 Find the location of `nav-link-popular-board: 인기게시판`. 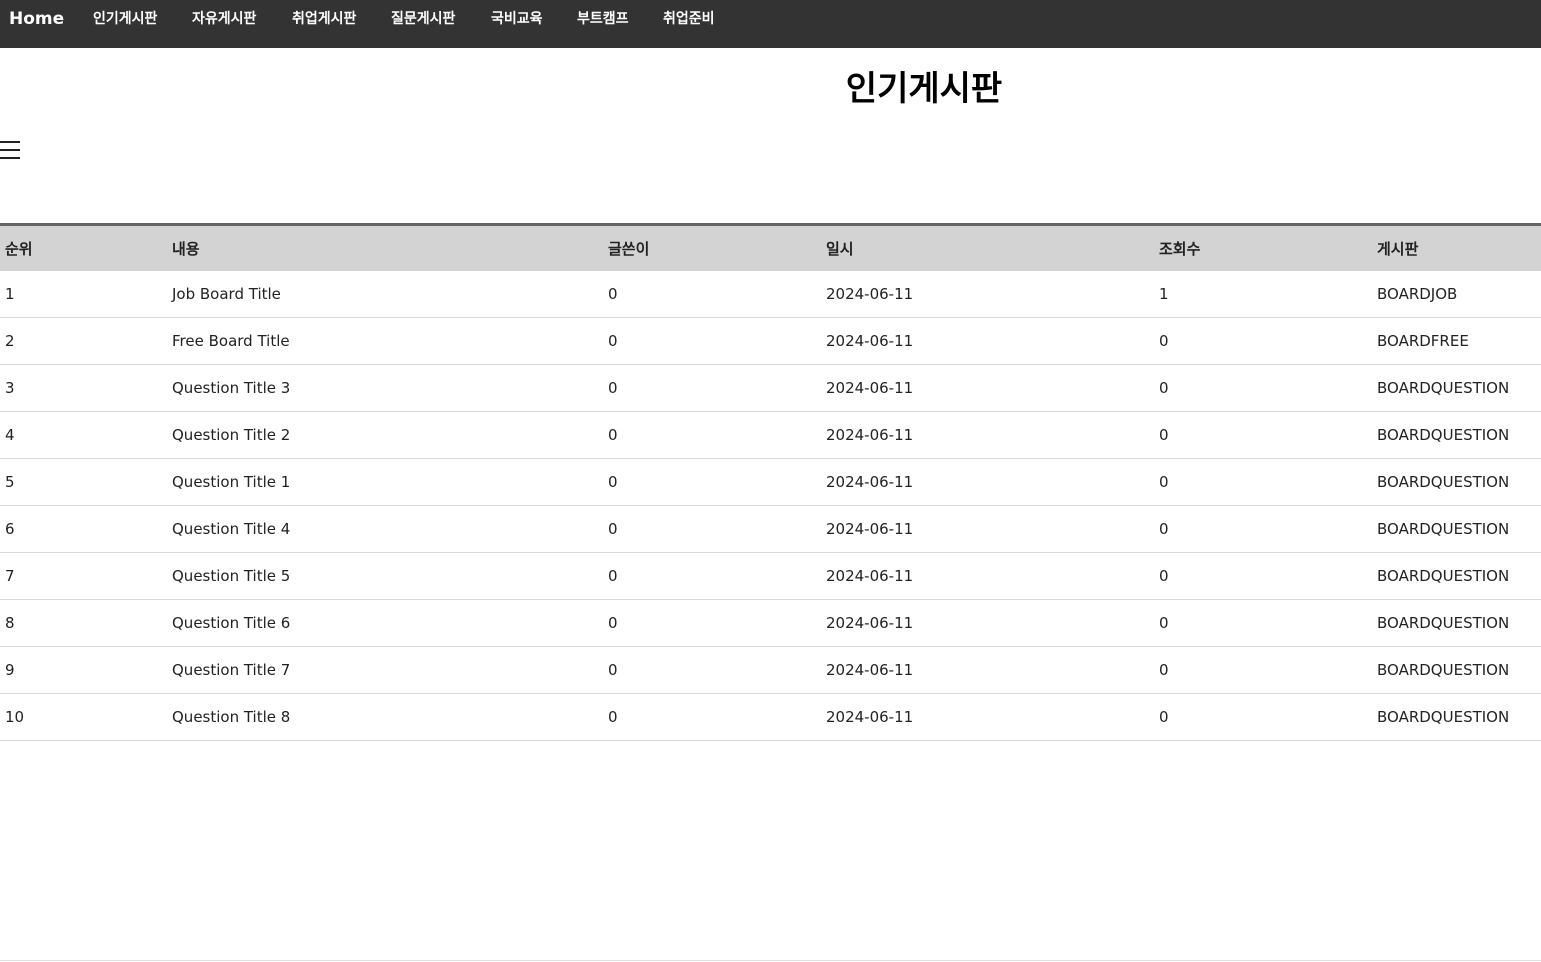

nav-link-popular-board: 인기게시판 is located at coordinates (125, 19).